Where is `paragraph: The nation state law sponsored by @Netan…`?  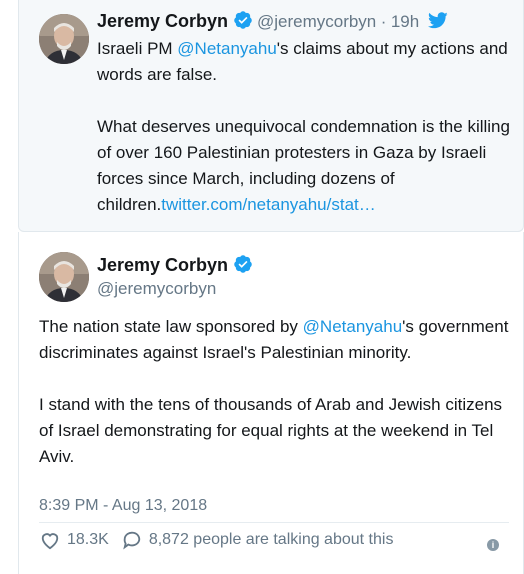
paragraph: The nation state law sponsored by @Netan… is located at coordinates (274, 340).